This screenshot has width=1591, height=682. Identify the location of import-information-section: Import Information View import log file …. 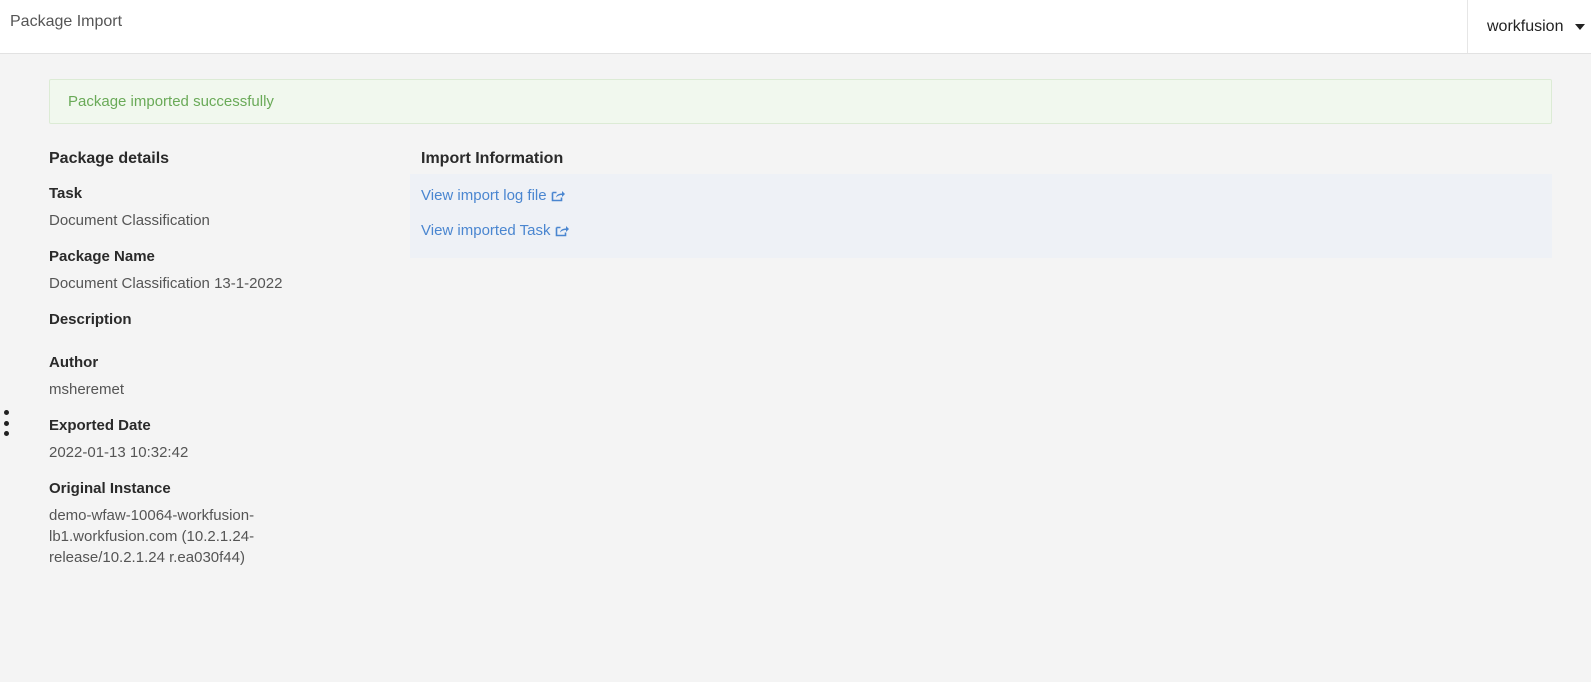
(981, 204).